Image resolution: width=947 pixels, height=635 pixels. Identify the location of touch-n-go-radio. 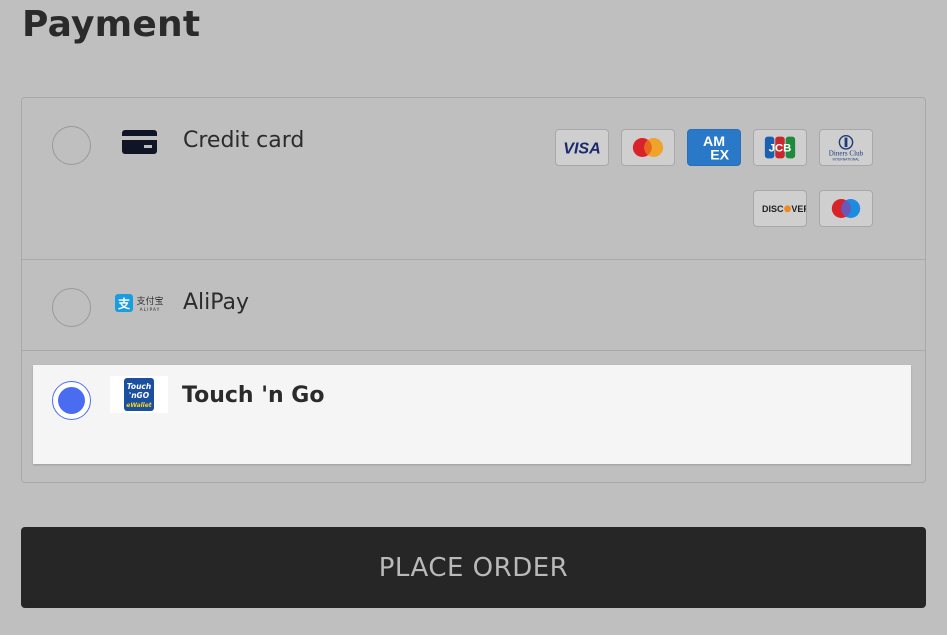
(71, 400).